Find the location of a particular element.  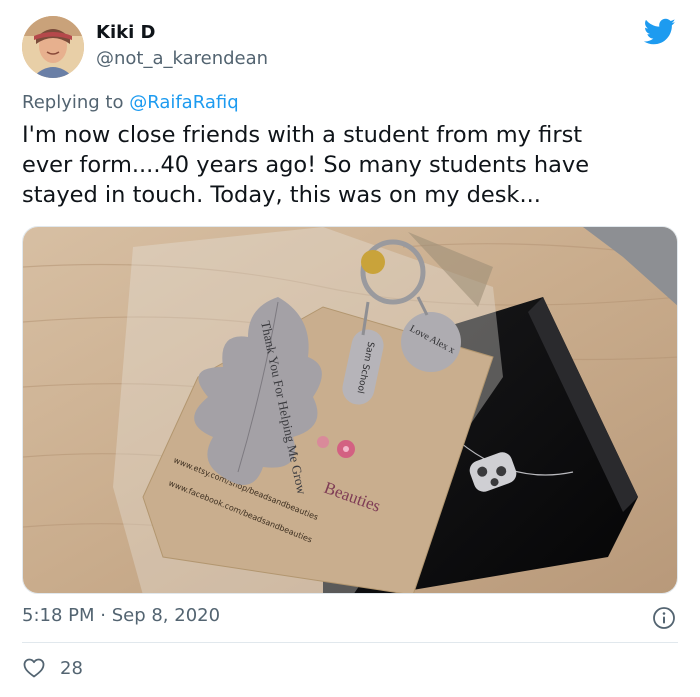

replying-to-label: Replying to is located at coordinates (76, 102).